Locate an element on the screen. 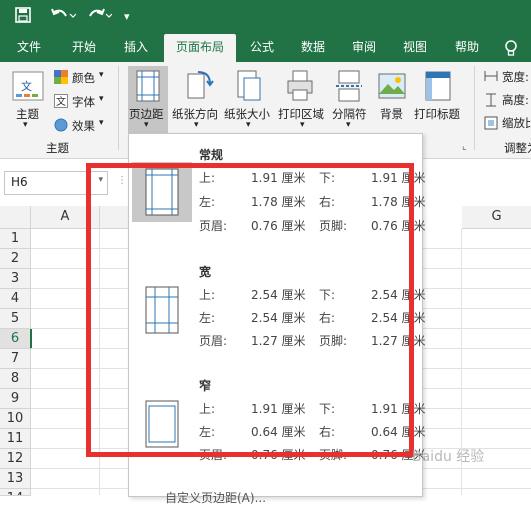  group-label-theme: 主题 is located at coordinates (57, 148).